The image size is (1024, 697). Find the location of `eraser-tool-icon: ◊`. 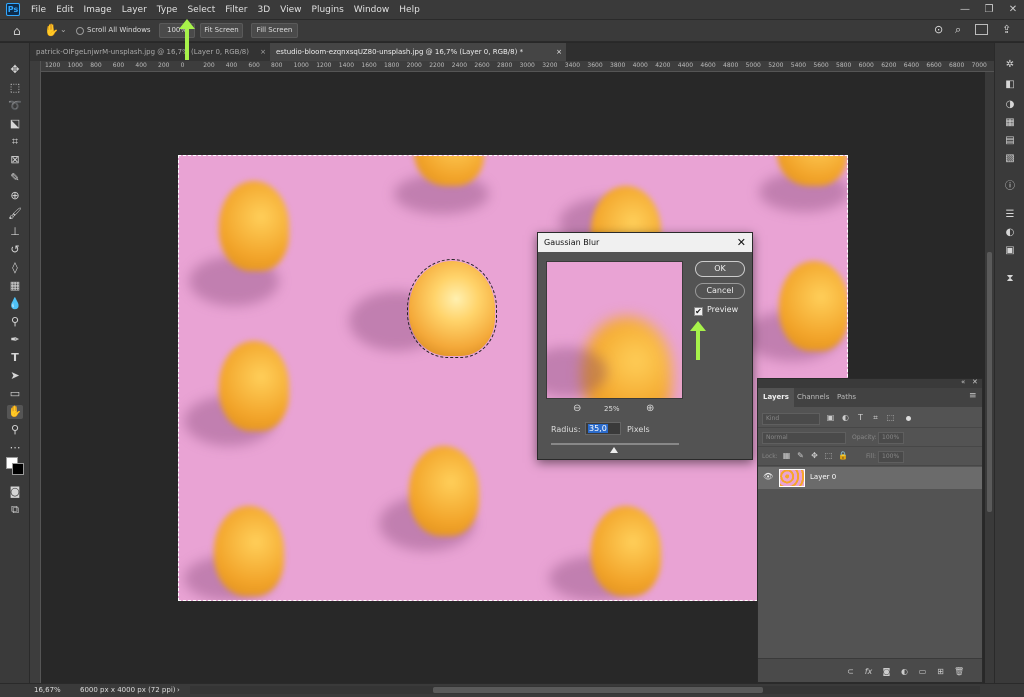

eraser-tool-icon: ◊ is located at coordinates (15, 268).